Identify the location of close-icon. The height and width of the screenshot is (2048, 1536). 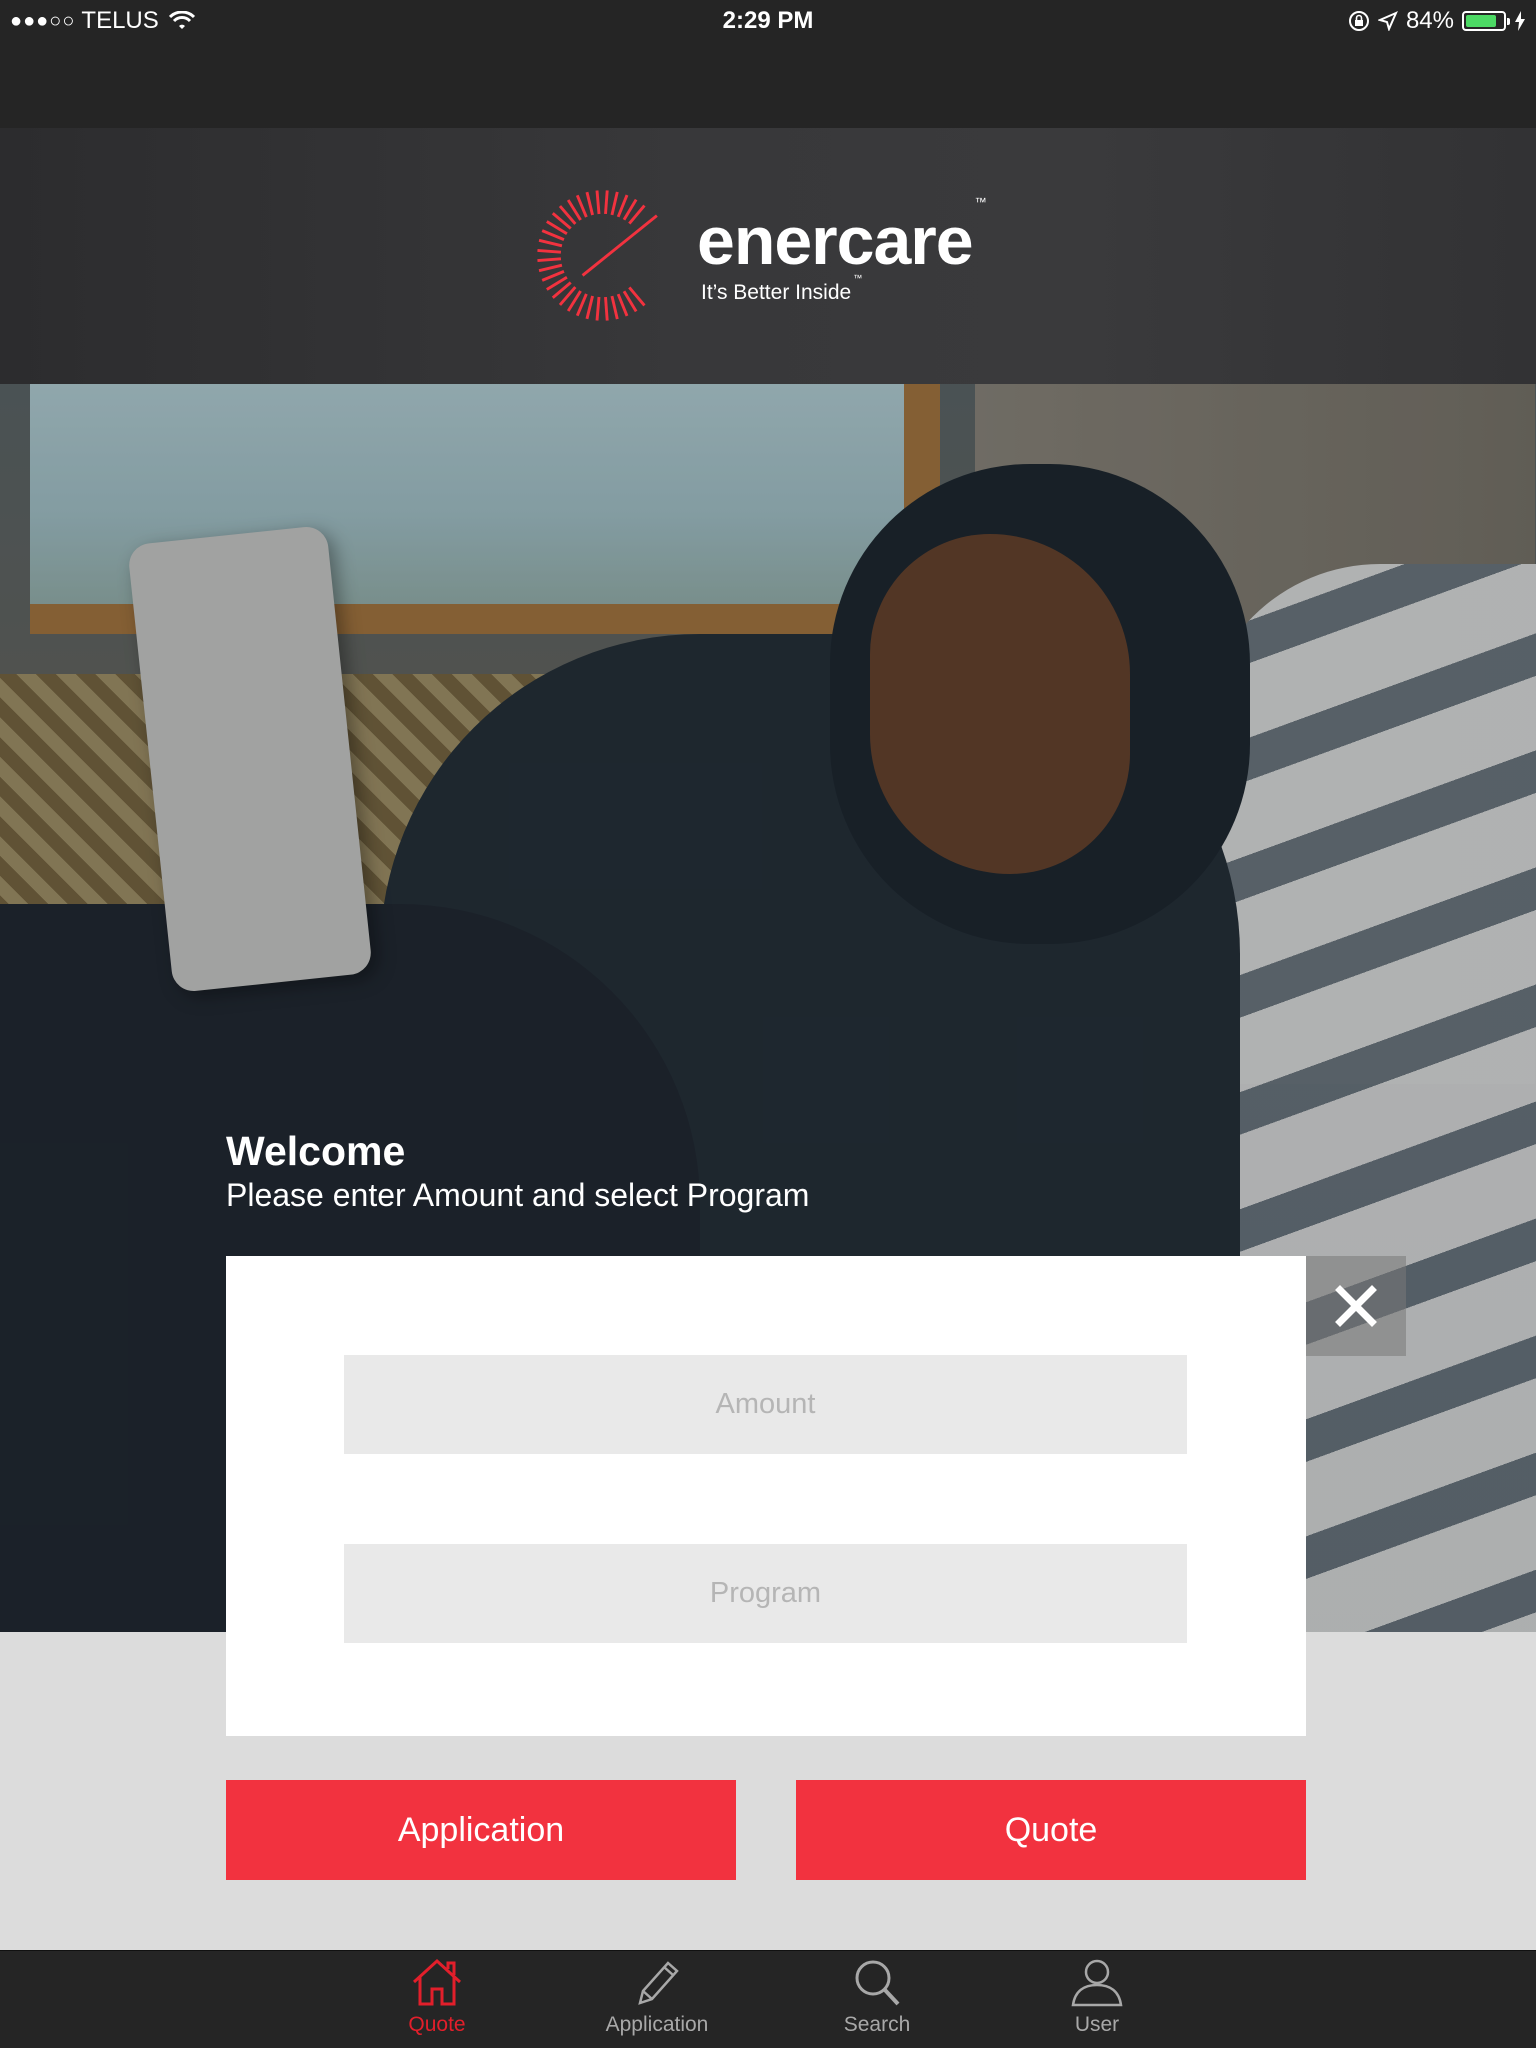
(1356, 1306).